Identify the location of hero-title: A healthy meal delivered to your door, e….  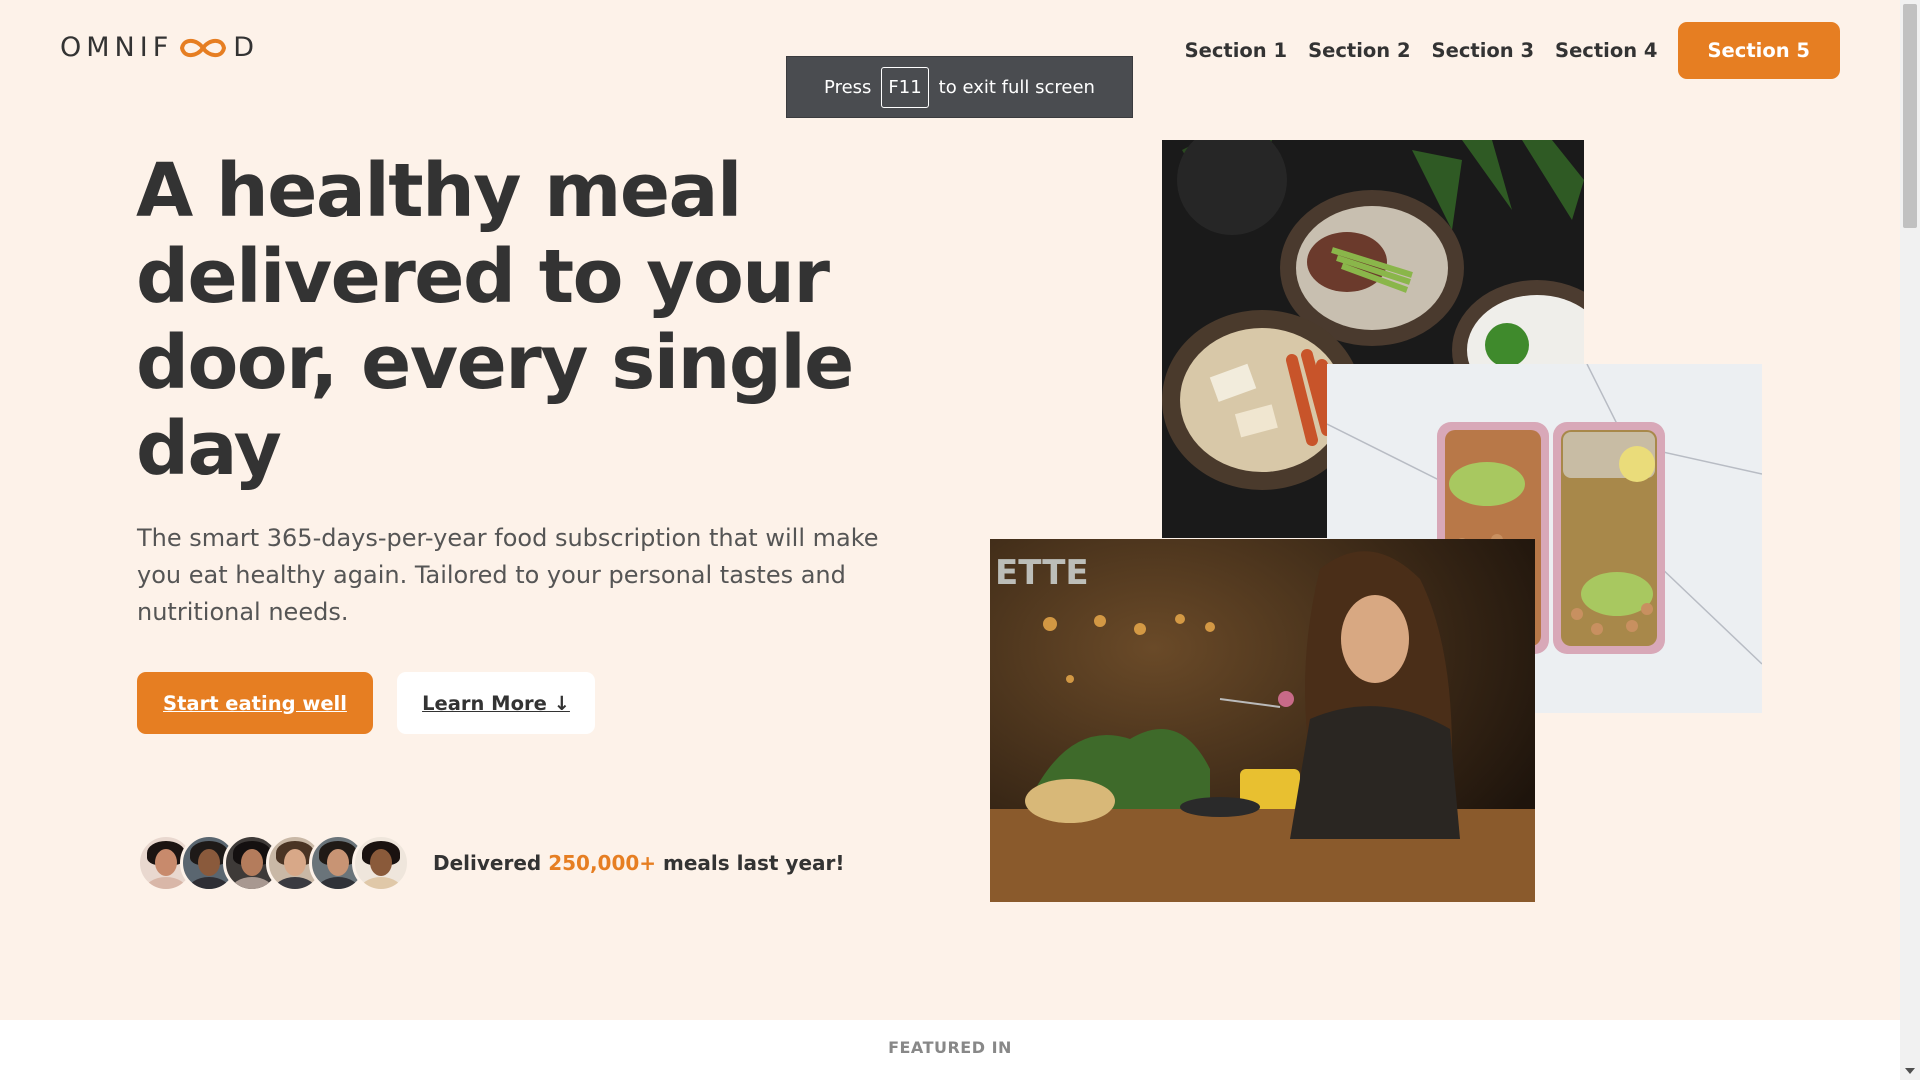
(495, 320).